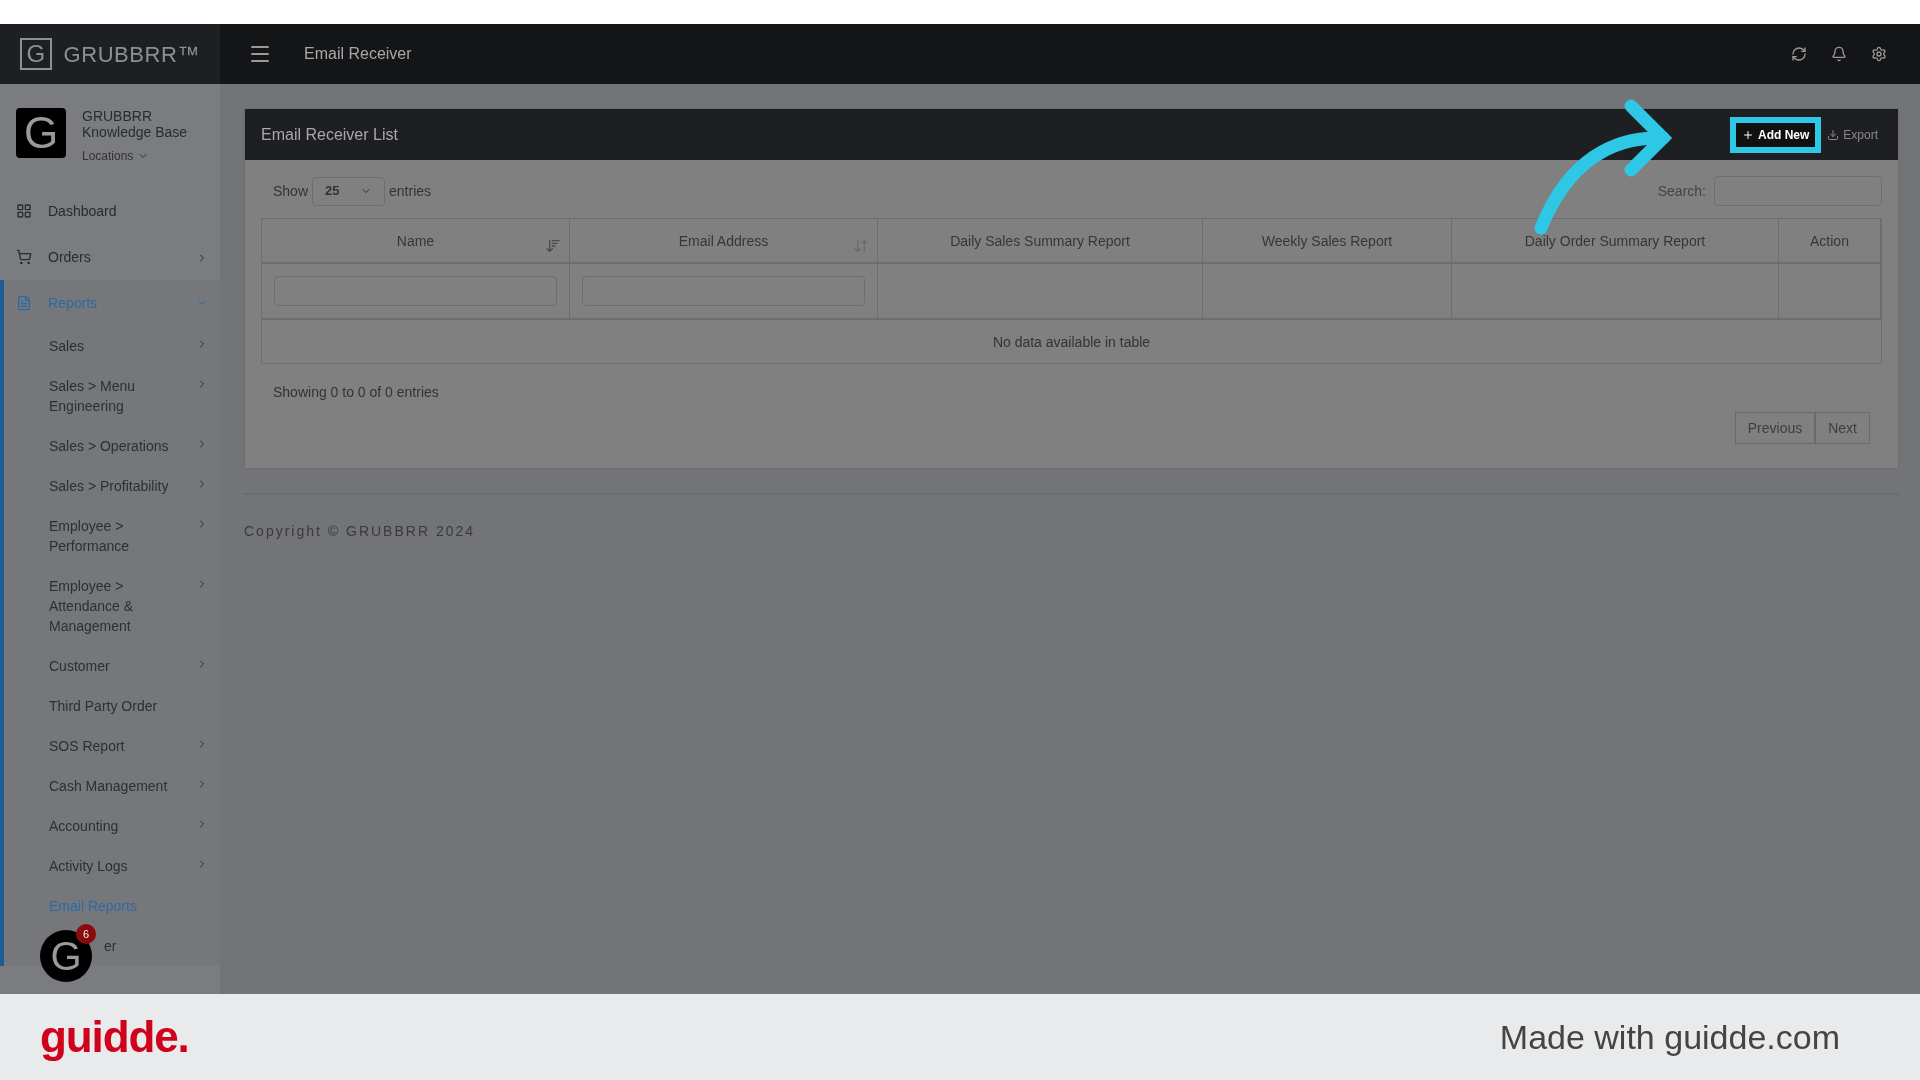  I want to click on locations-dropdown: Locations, so click(142, 156).